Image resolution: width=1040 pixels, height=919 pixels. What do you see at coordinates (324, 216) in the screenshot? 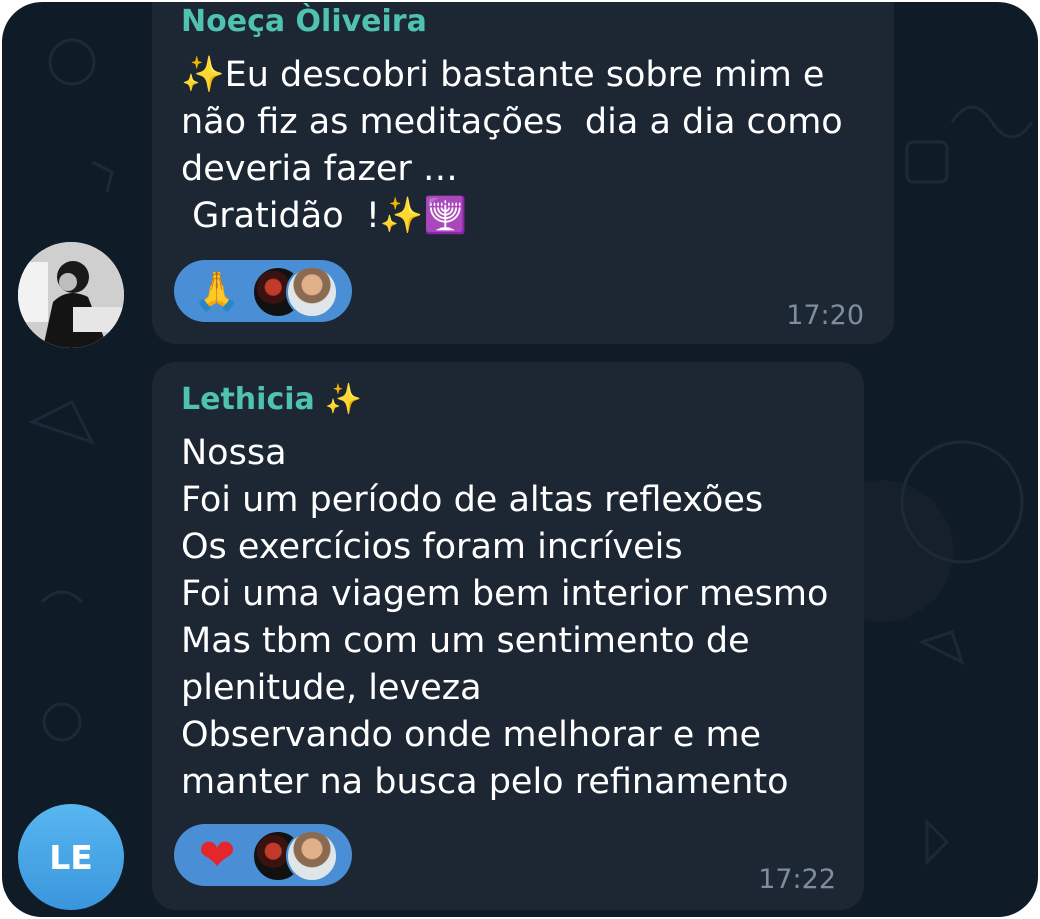
I see `message-line: Gratidão !✨🕎` at bounding box center [324, 216].